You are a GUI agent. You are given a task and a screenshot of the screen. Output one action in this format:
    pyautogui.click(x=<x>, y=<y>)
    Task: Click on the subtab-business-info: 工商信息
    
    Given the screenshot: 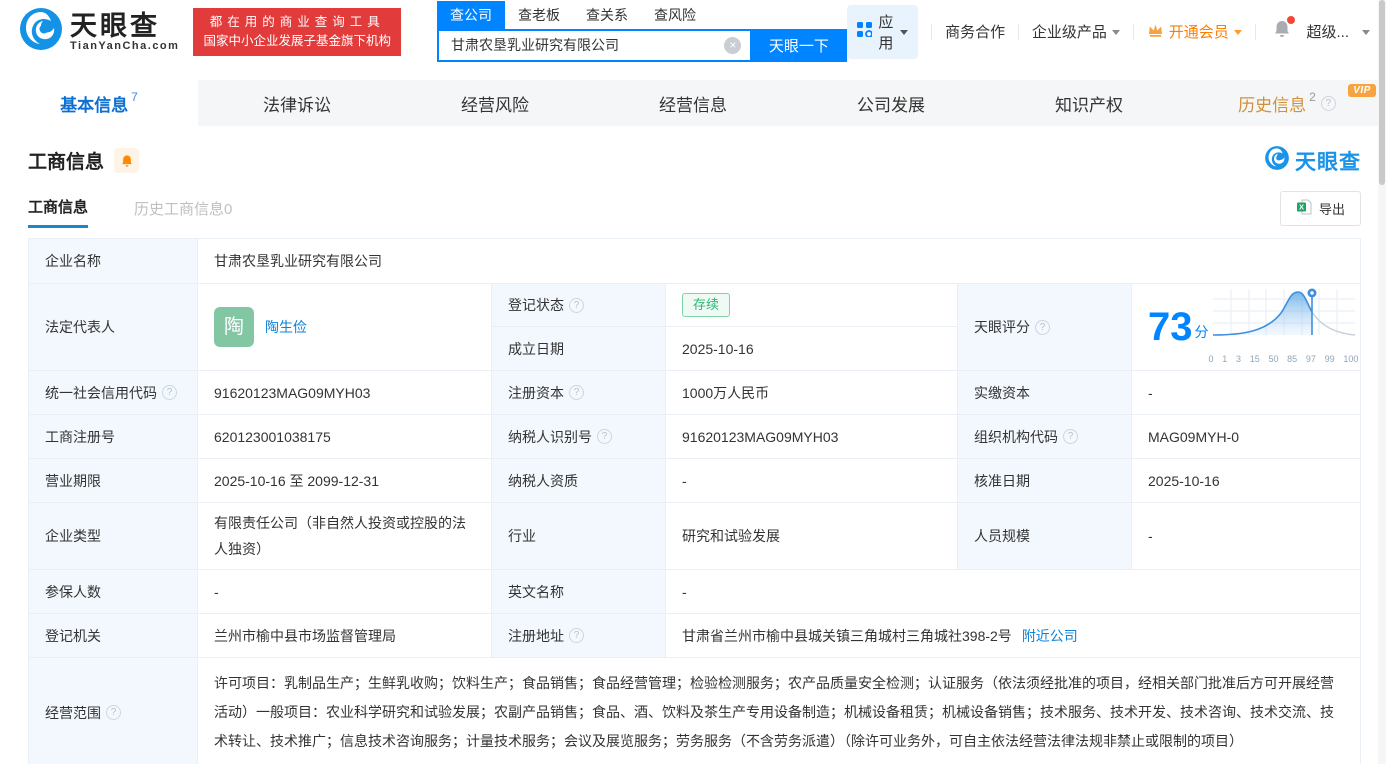 What is the action you would take?
    pyautogui.click(x=58, y=208)
    